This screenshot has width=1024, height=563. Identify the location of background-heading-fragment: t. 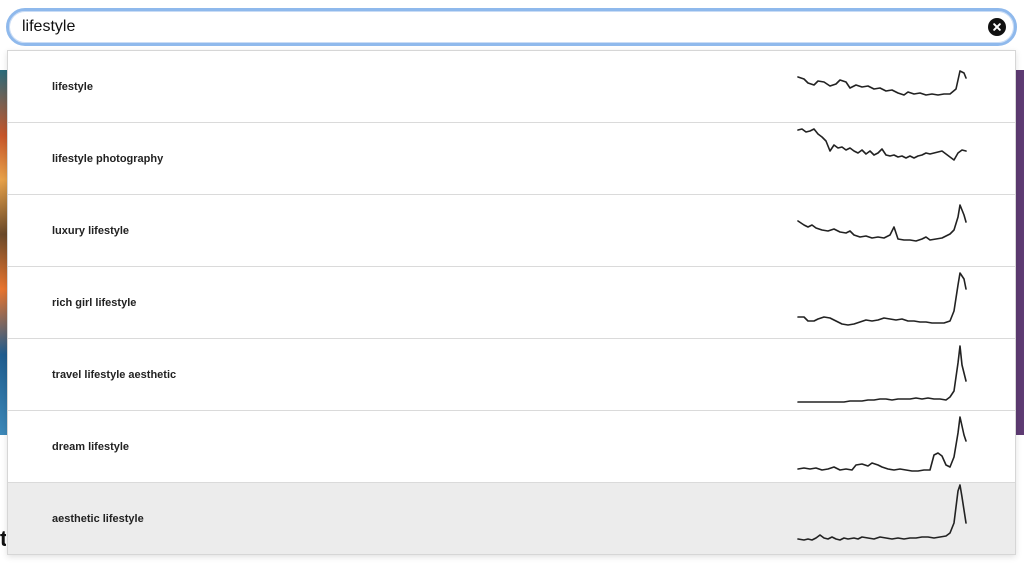
(3, 538).